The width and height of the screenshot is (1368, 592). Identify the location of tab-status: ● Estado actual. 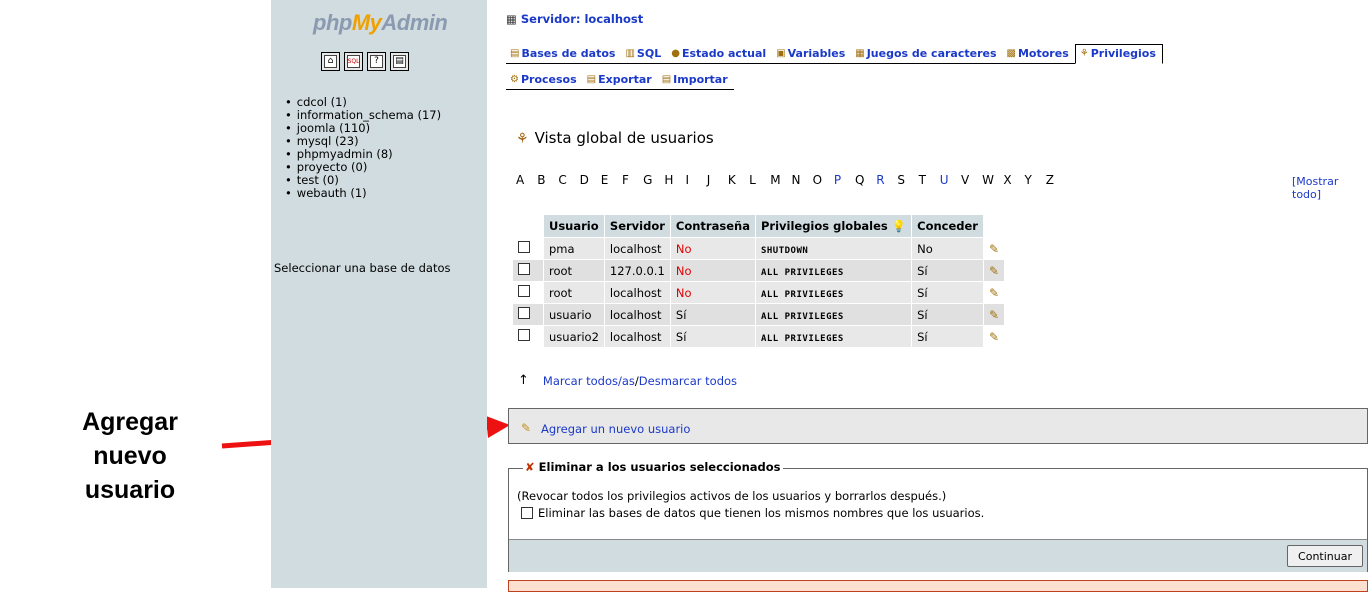
(719, 53).